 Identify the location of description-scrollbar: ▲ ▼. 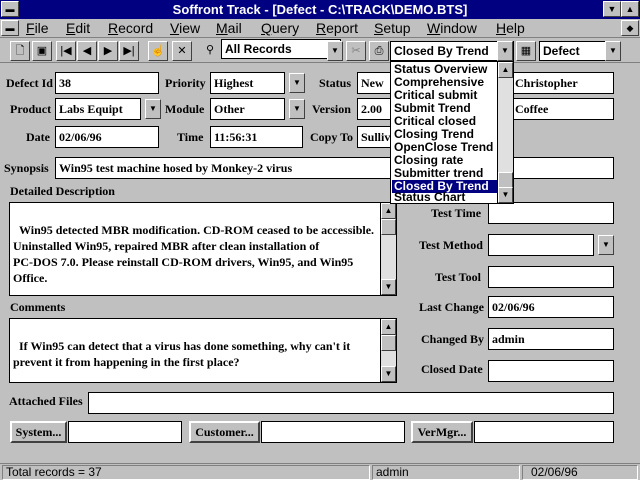
(388, 249).